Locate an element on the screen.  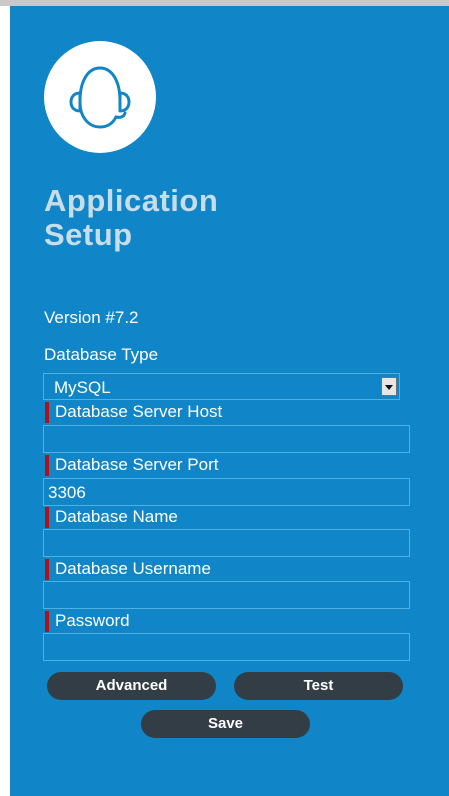
database-type-select: MySQL is located at coordinates (221, 386).